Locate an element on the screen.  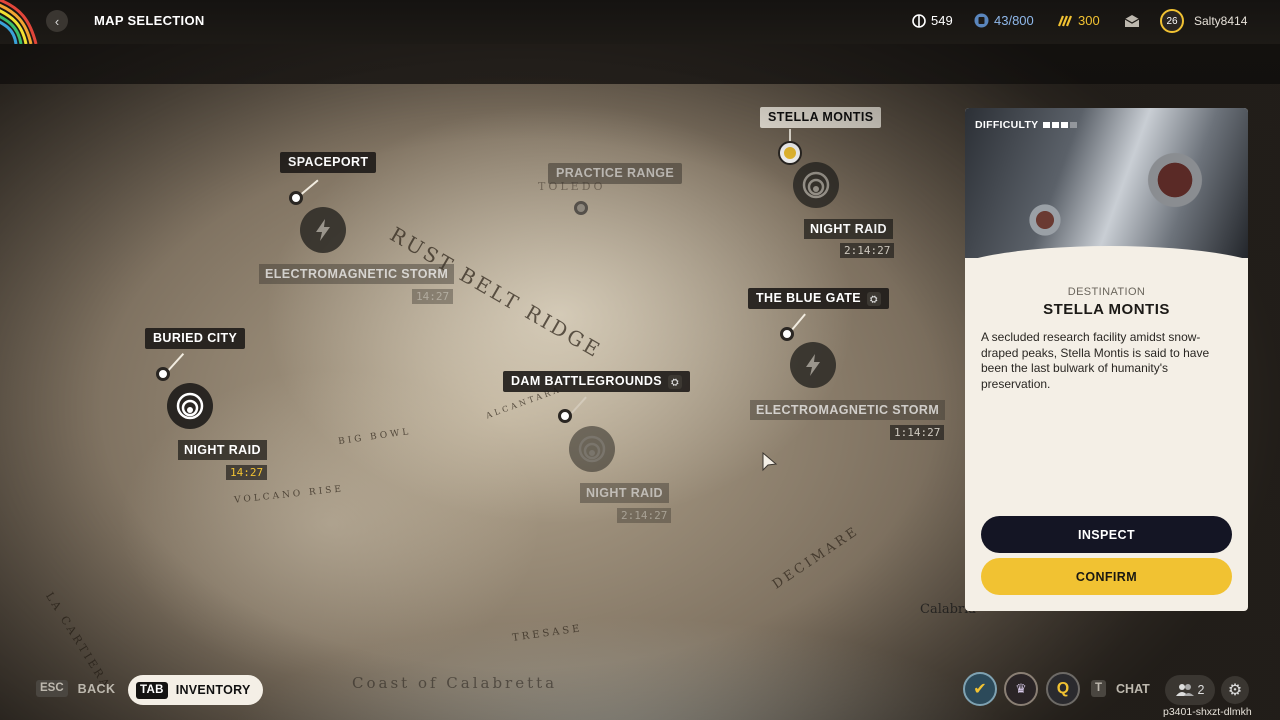
chat-hint: T CHAT is located at coordinates (1120, 688).